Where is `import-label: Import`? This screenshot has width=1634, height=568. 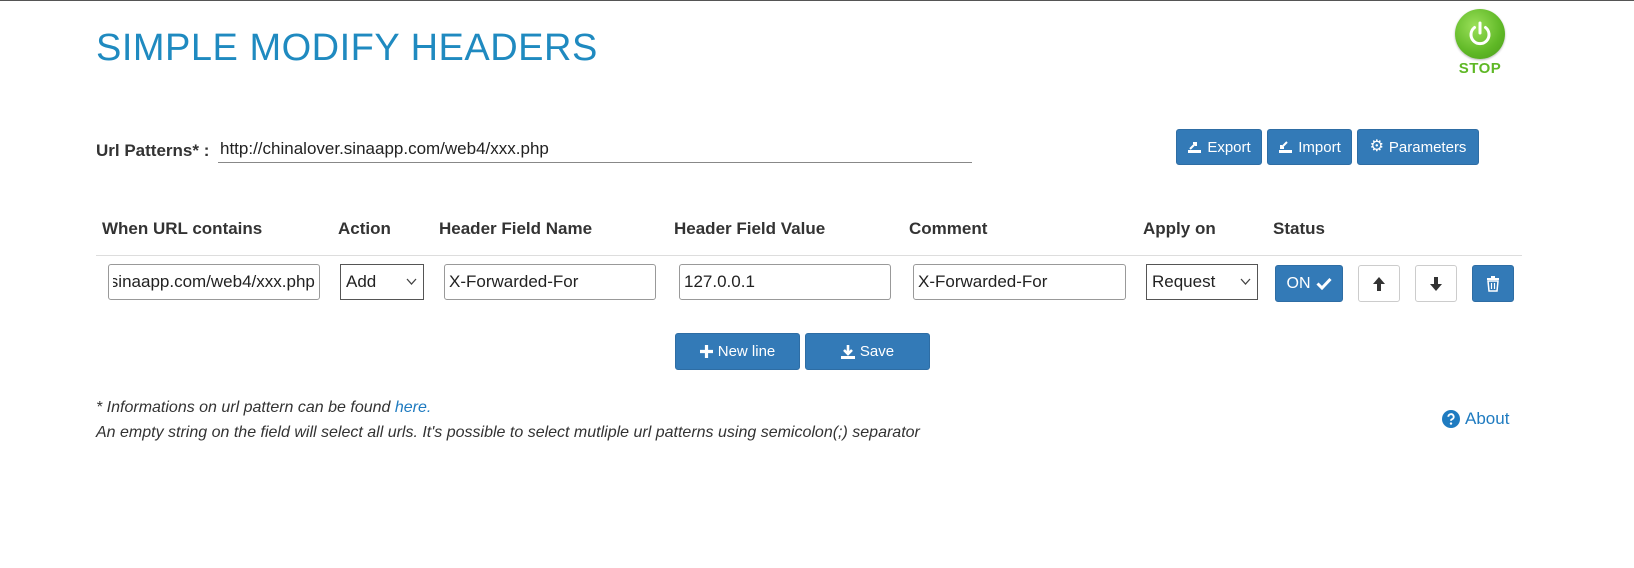
import-label: Import is located at coordinates (1319, 147).